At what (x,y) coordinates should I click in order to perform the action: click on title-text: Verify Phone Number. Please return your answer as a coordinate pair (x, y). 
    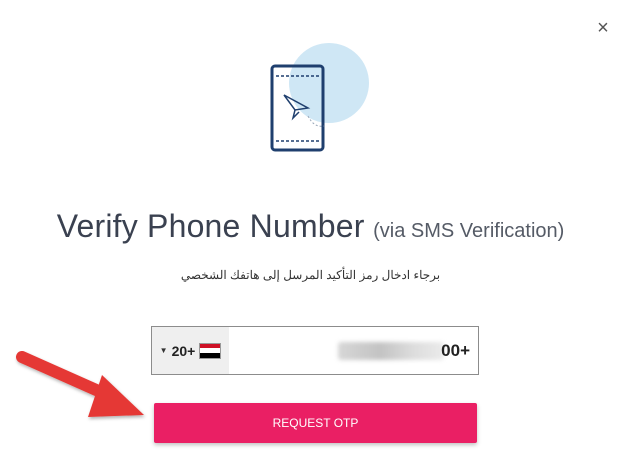
    Looking at the image, I should click on (210, 226).